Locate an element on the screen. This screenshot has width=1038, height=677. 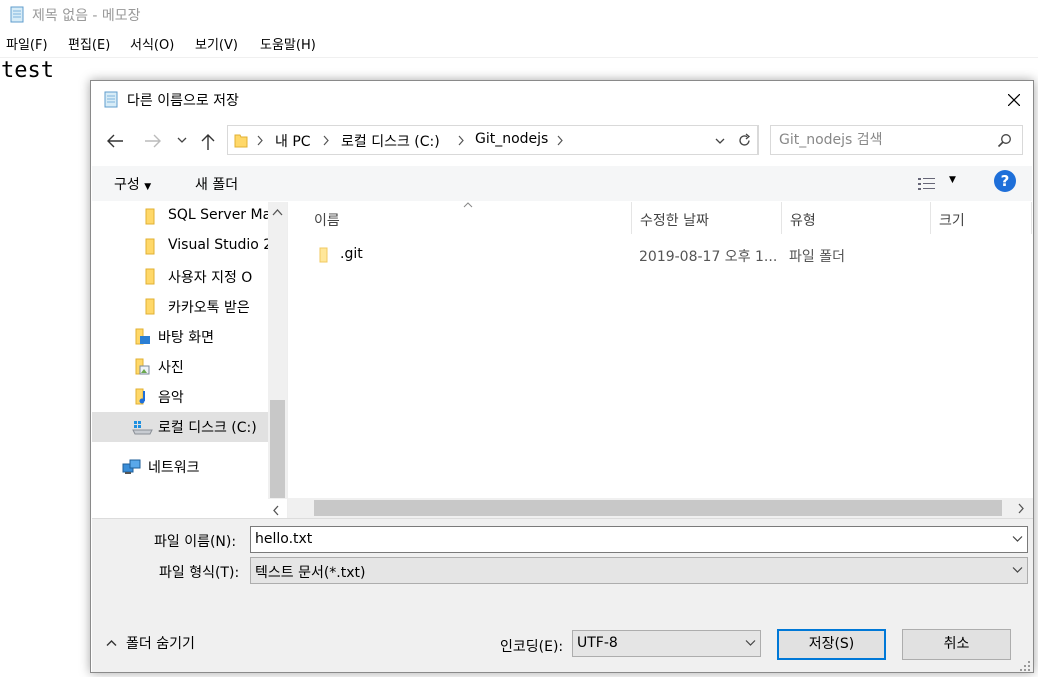
navigation-scrollbar is located at coordinates (277, 350).